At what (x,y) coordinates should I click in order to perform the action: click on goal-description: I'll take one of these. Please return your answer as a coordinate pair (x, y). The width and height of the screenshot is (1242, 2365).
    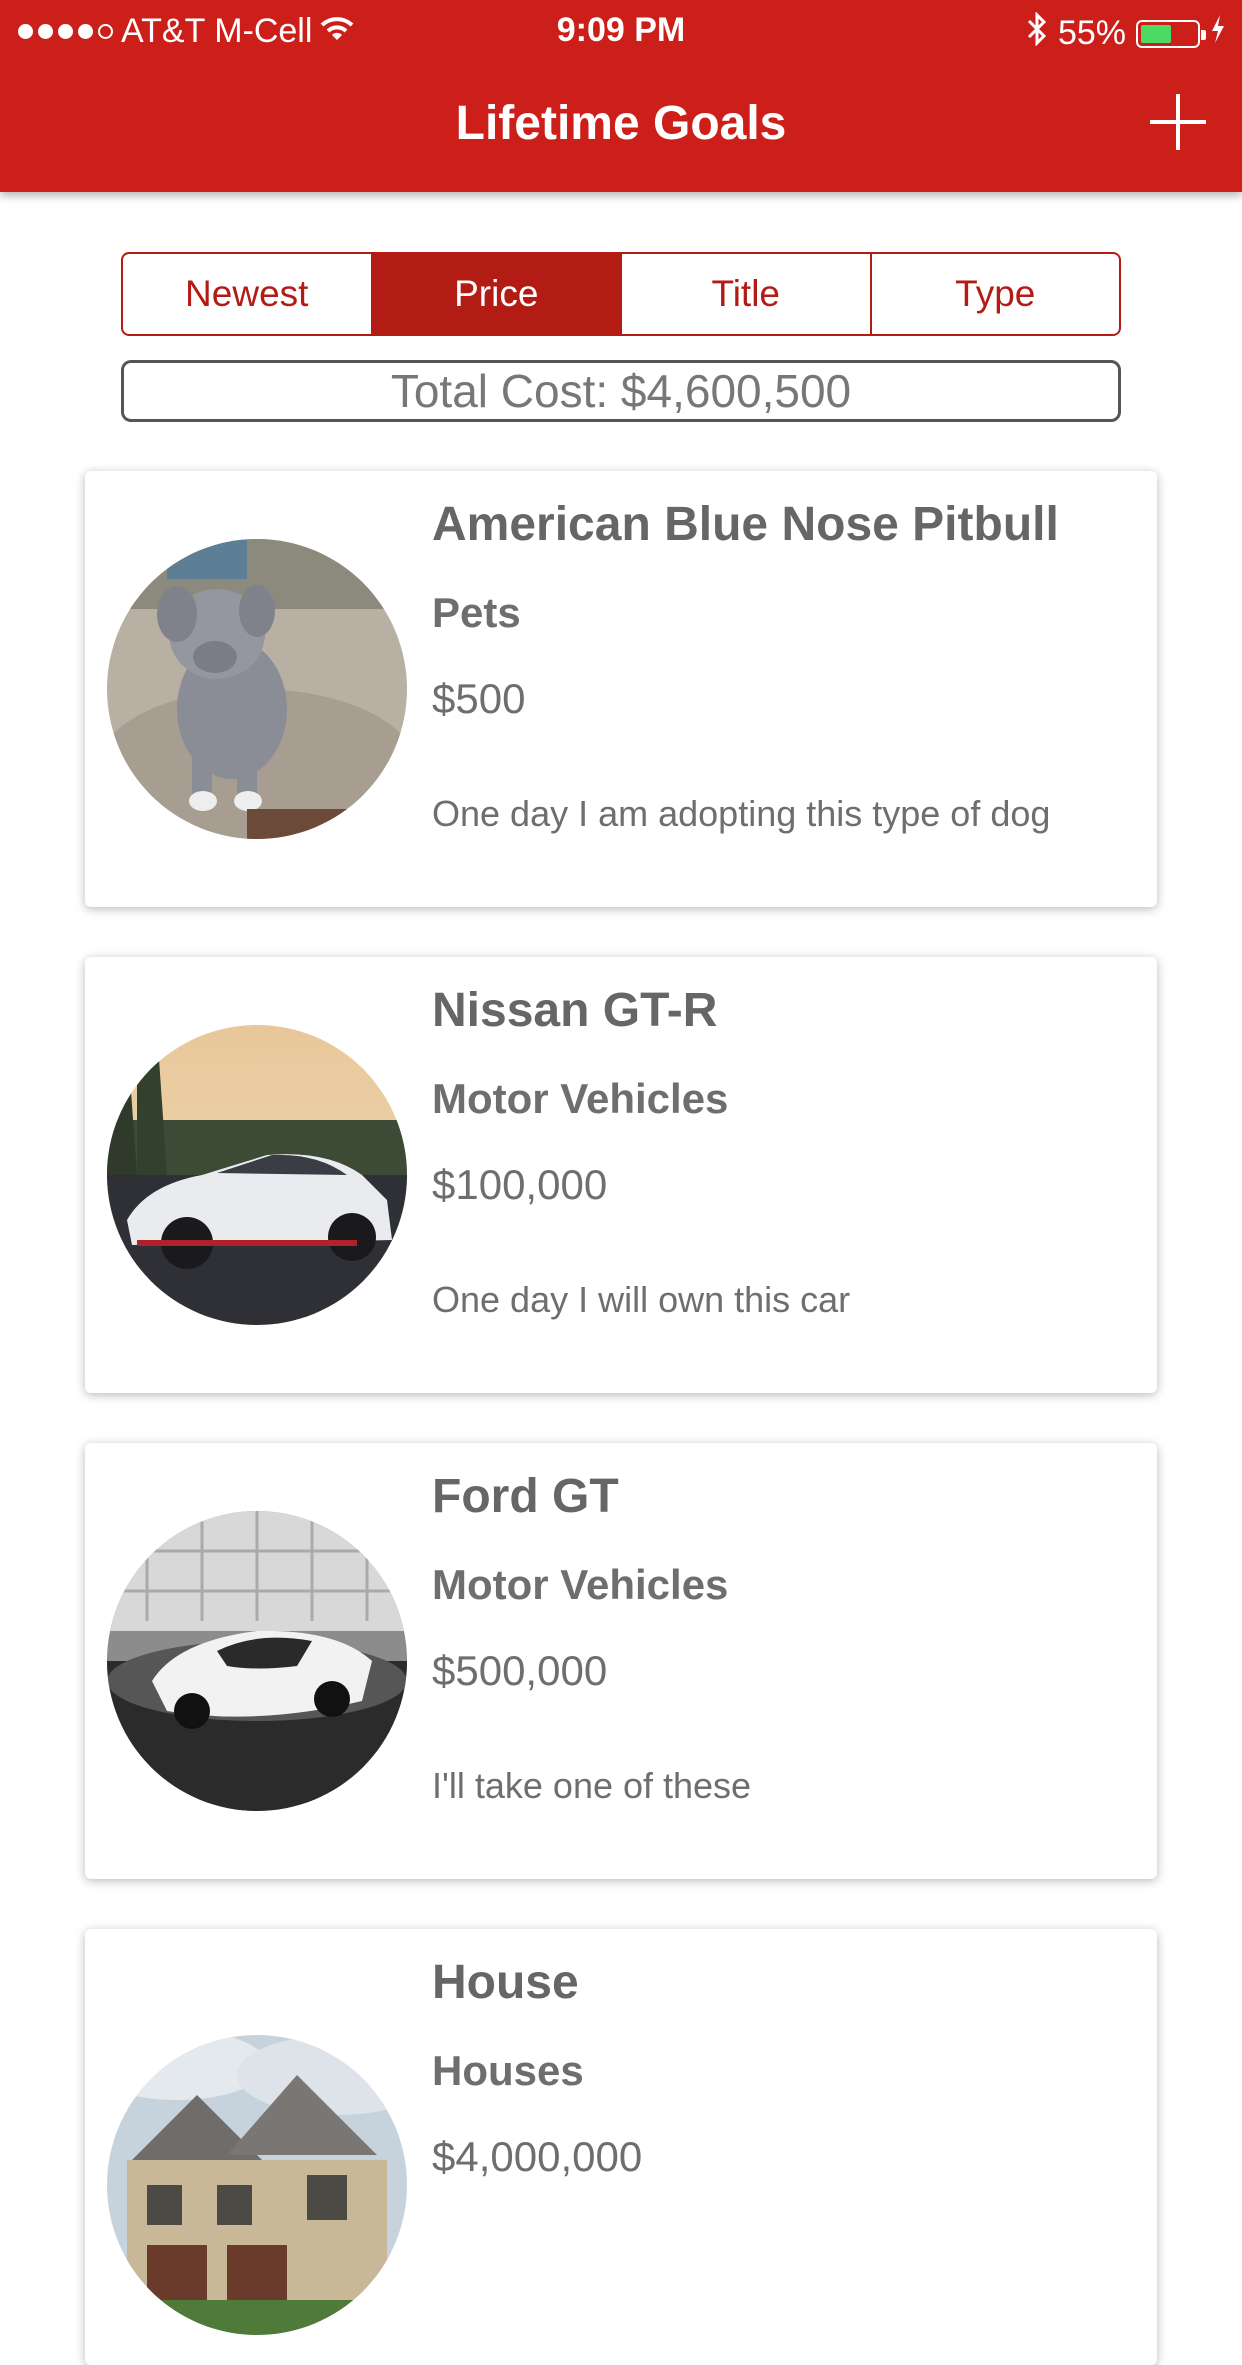
    Looking at the image, I should click on (592, 1785).